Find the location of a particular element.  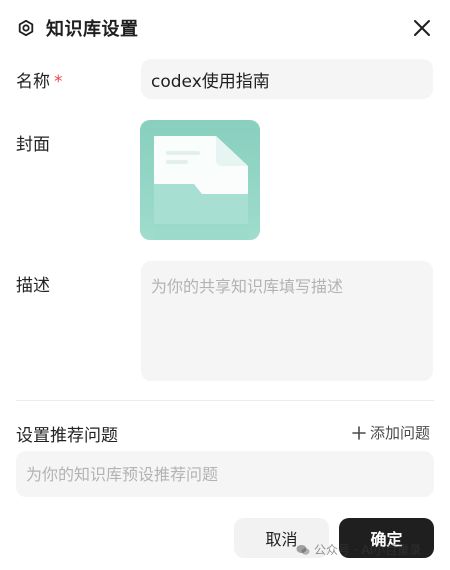

divider is located at coordinates (225, 400).